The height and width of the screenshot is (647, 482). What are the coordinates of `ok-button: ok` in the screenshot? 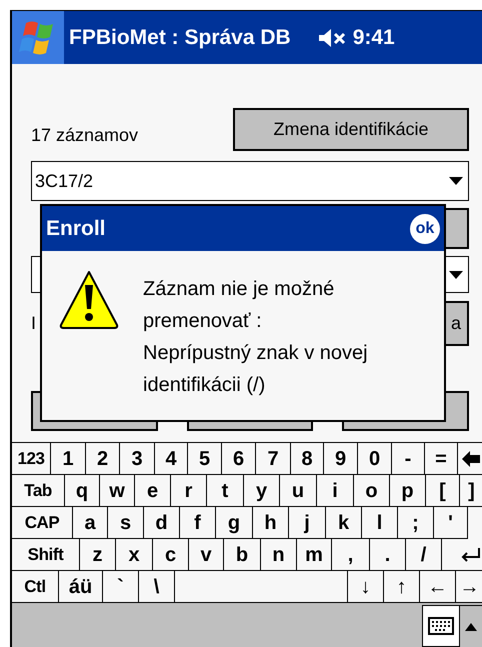 It's located at (425, 229).